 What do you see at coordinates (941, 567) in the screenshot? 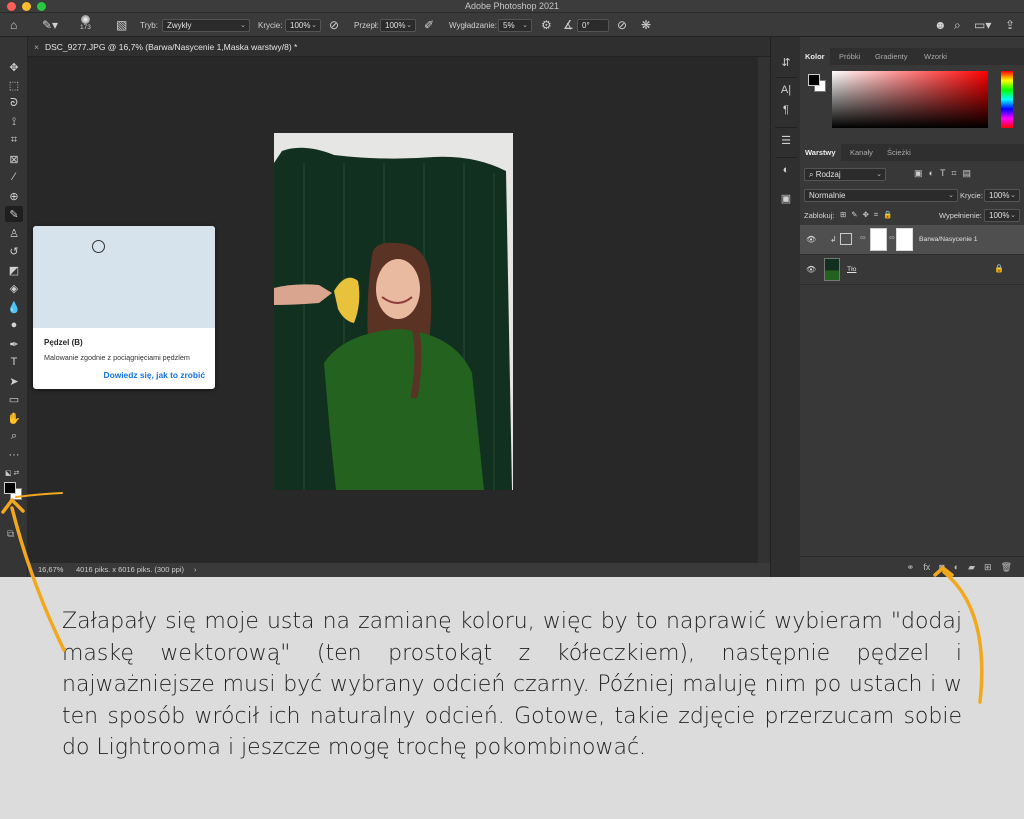
I see `add-mask-icon: ◙` at bounding box center [941, 567].